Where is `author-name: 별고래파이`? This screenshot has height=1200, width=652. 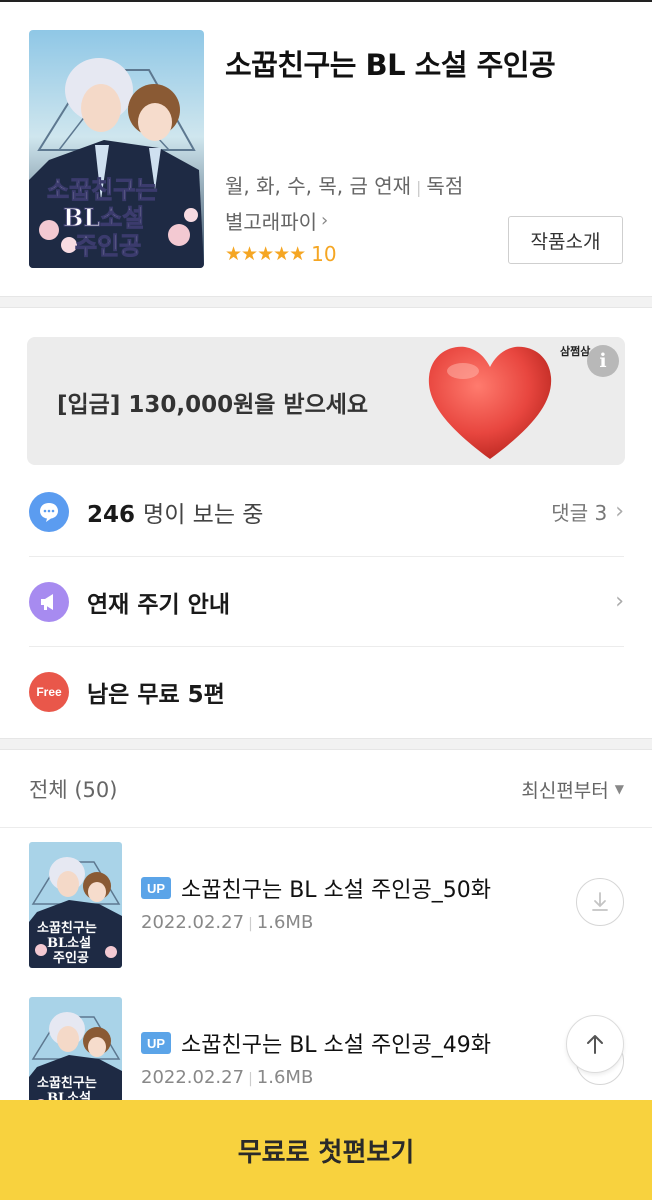
author-name: 별고래파이 is located at coordinates (271, 222).